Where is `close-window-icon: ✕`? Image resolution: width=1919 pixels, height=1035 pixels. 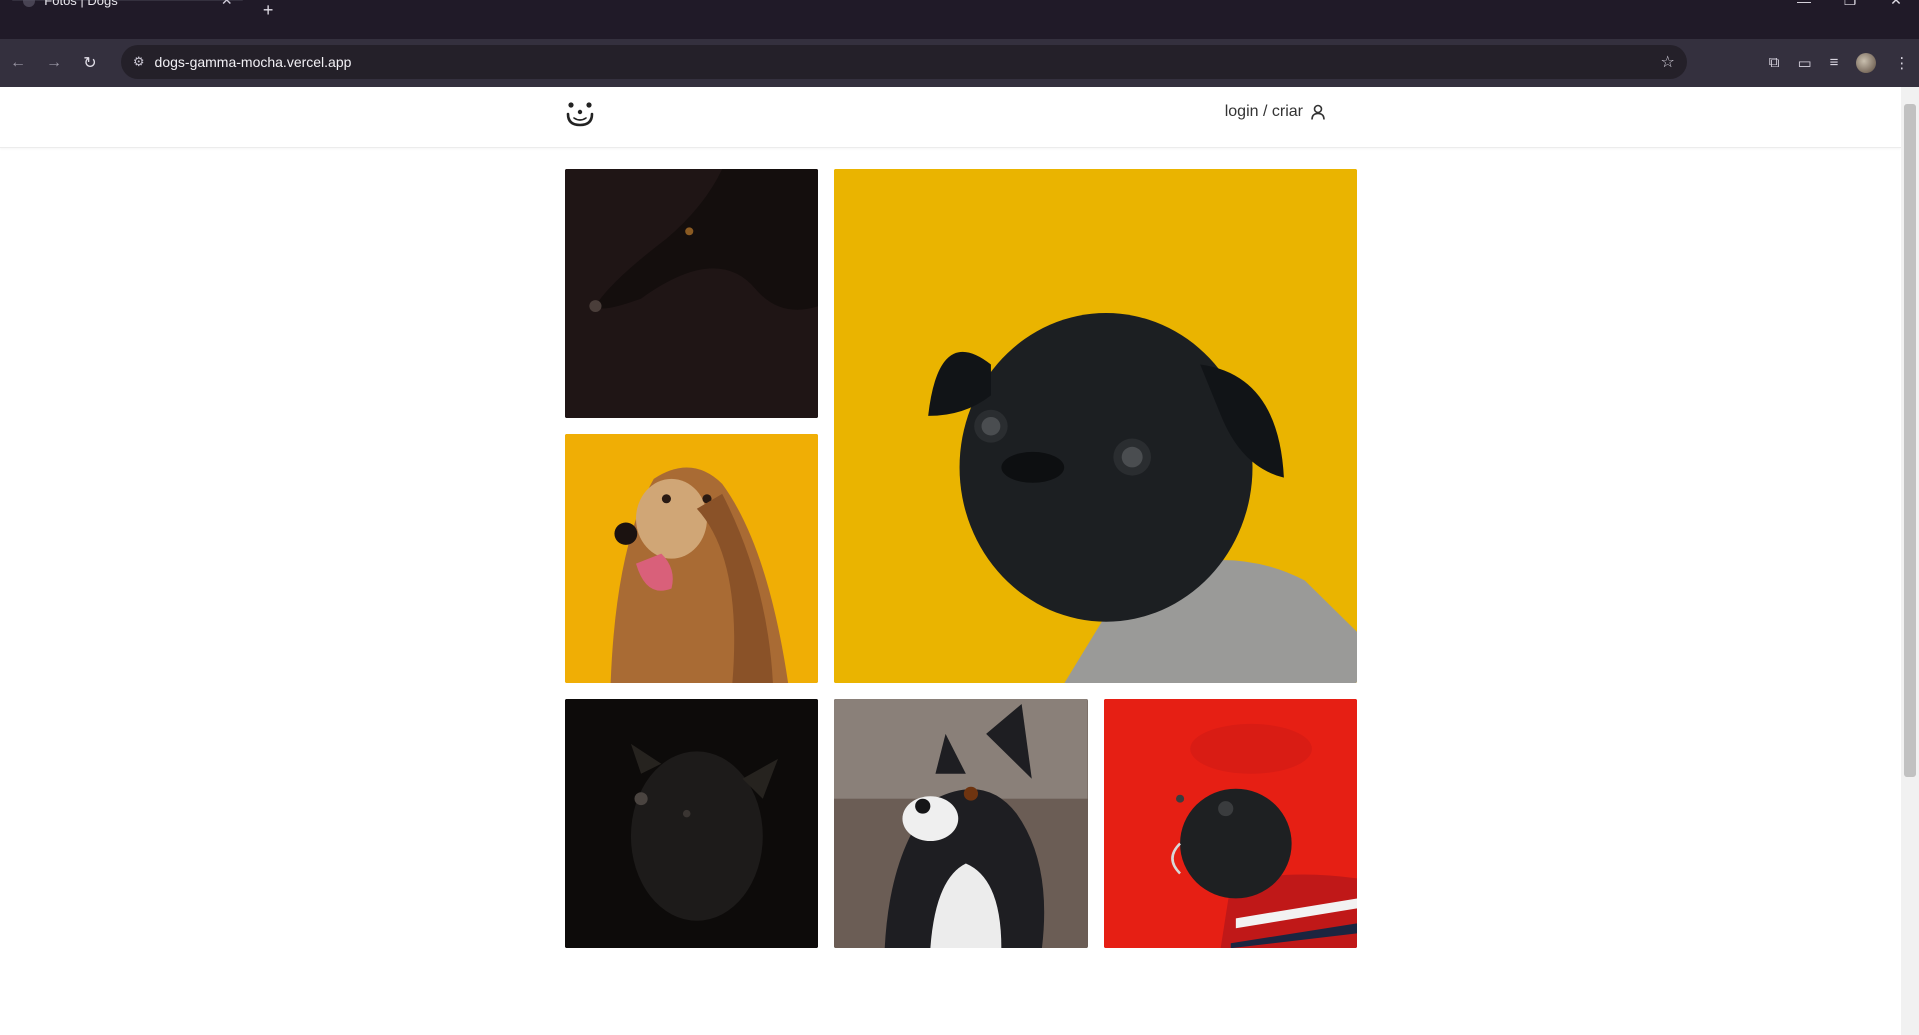 close-window-icon: ✕ is located at coordinates (1896, 4).